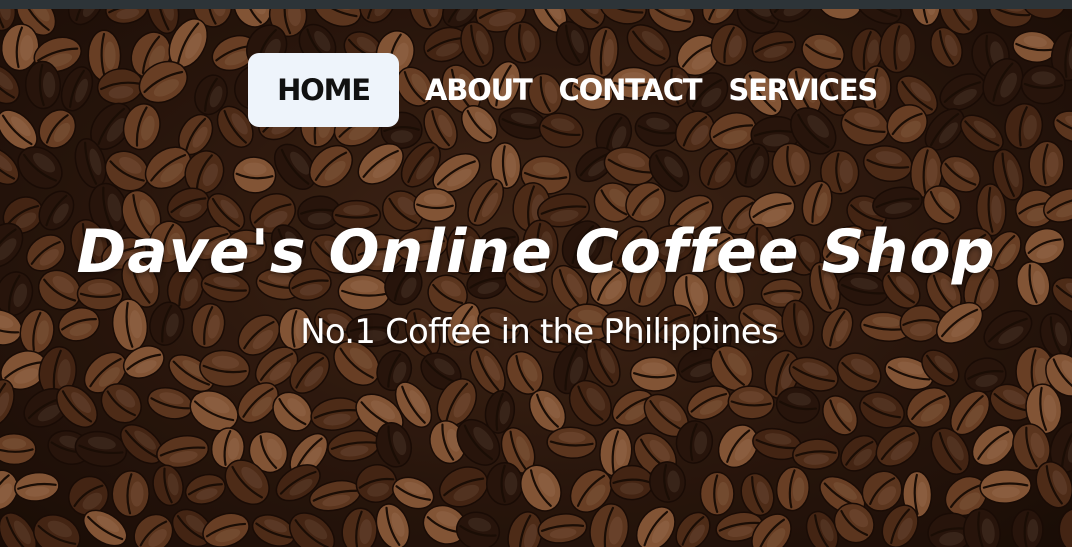 This screenshot has height=547, width=1072. Describe the element at coordinates (536, 4) in the screenshot. I see `browser-top-strip` at that location.